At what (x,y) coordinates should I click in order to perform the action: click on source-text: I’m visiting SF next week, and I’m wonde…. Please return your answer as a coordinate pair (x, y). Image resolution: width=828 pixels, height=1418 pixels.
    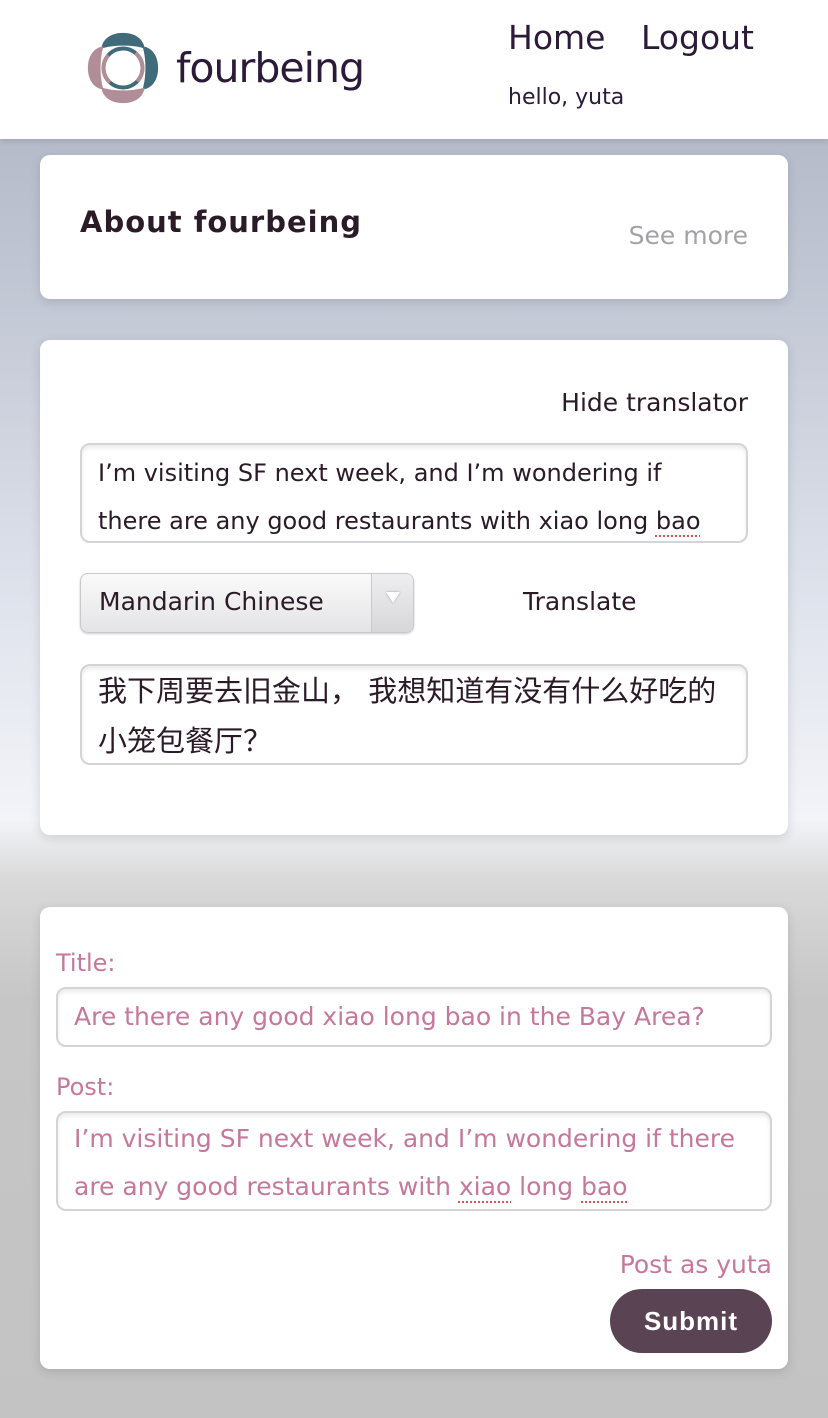
    Looking at the image, I should click on (380, 497).